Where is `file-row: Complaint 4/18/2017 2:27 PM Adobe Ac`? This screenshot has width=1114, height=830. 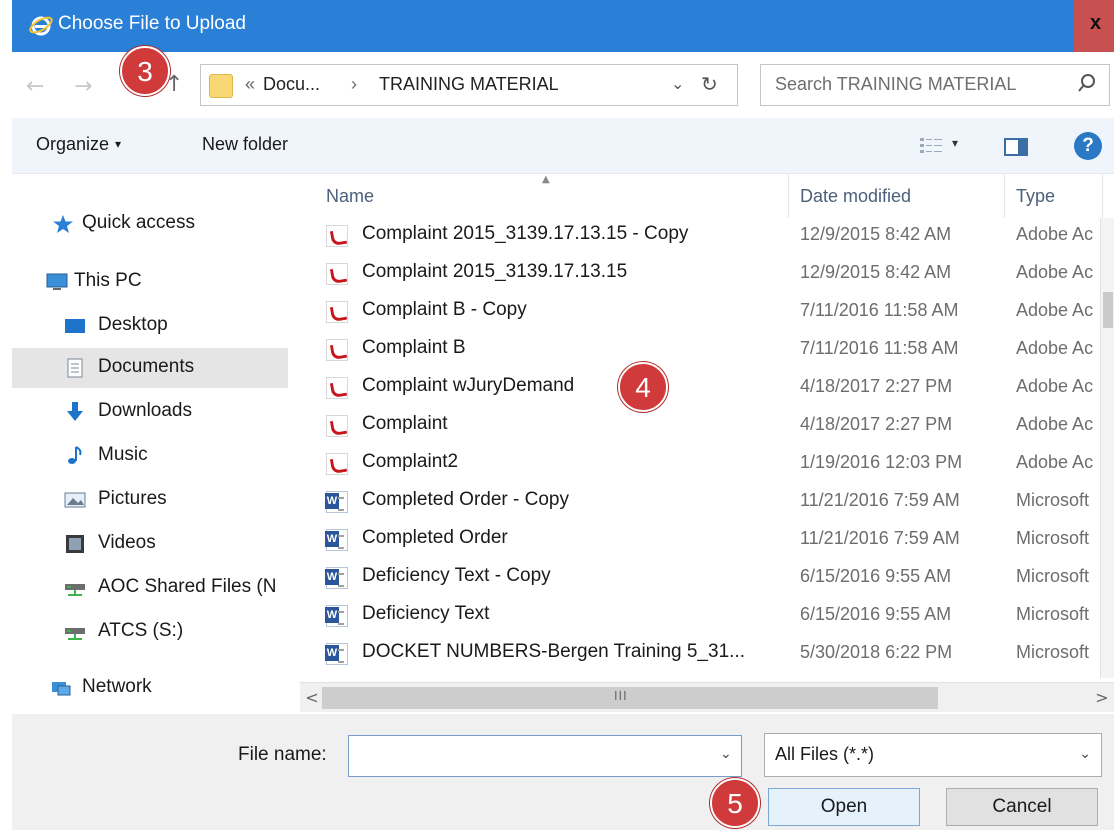
file-row: Complaint 4/18/2017 2:27 PM Adobe Ac is located at coordinates (703, 425).